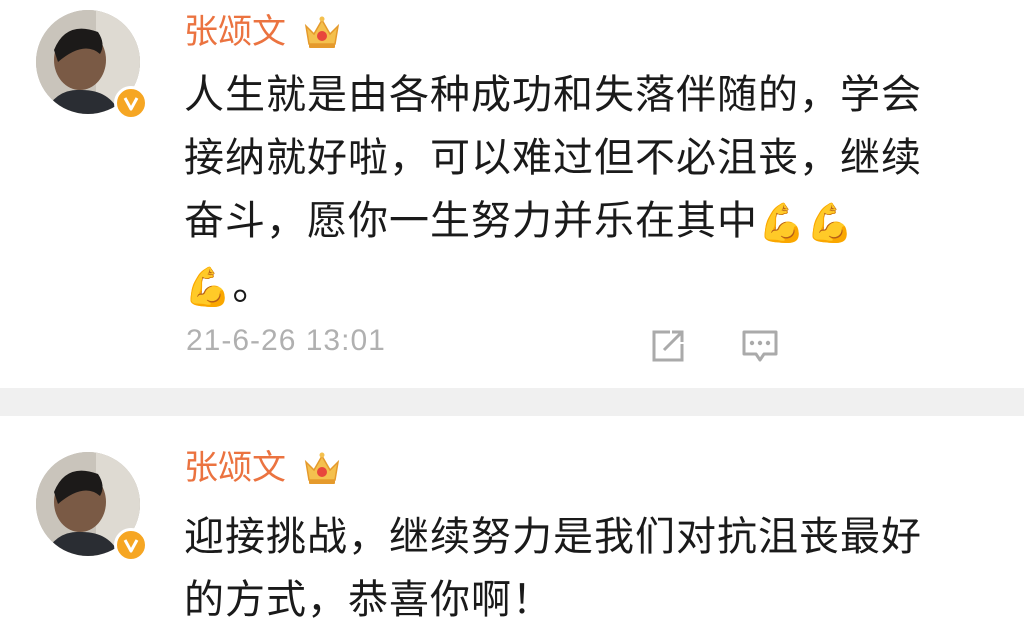  Describe the element at coordinates (579, 287) in the screenshot. I see `comment-line-end: 💪。` at that location.